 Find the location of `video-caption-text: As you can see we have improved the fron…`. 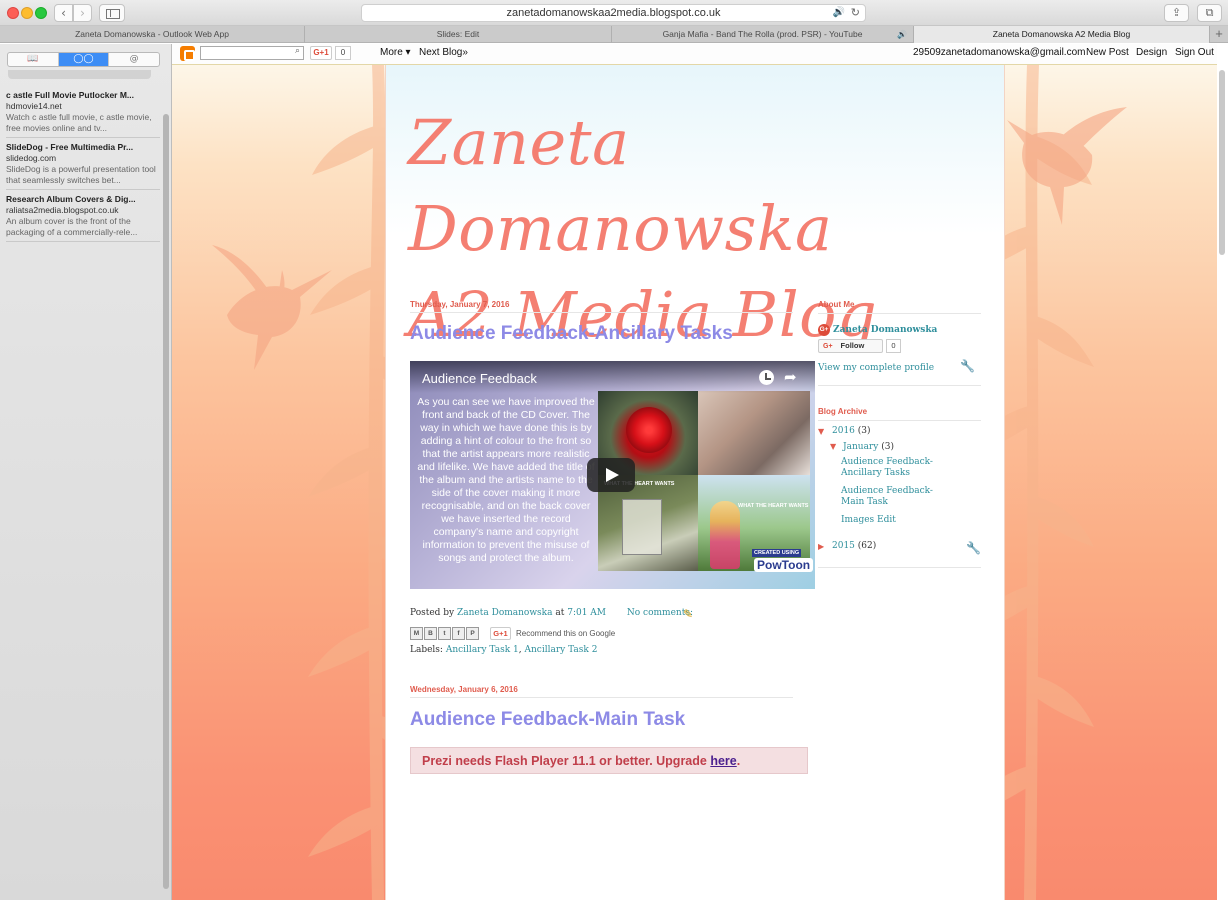

video-caption-text: As you can see we have improved the fron… is located at coordinates (506, 480).